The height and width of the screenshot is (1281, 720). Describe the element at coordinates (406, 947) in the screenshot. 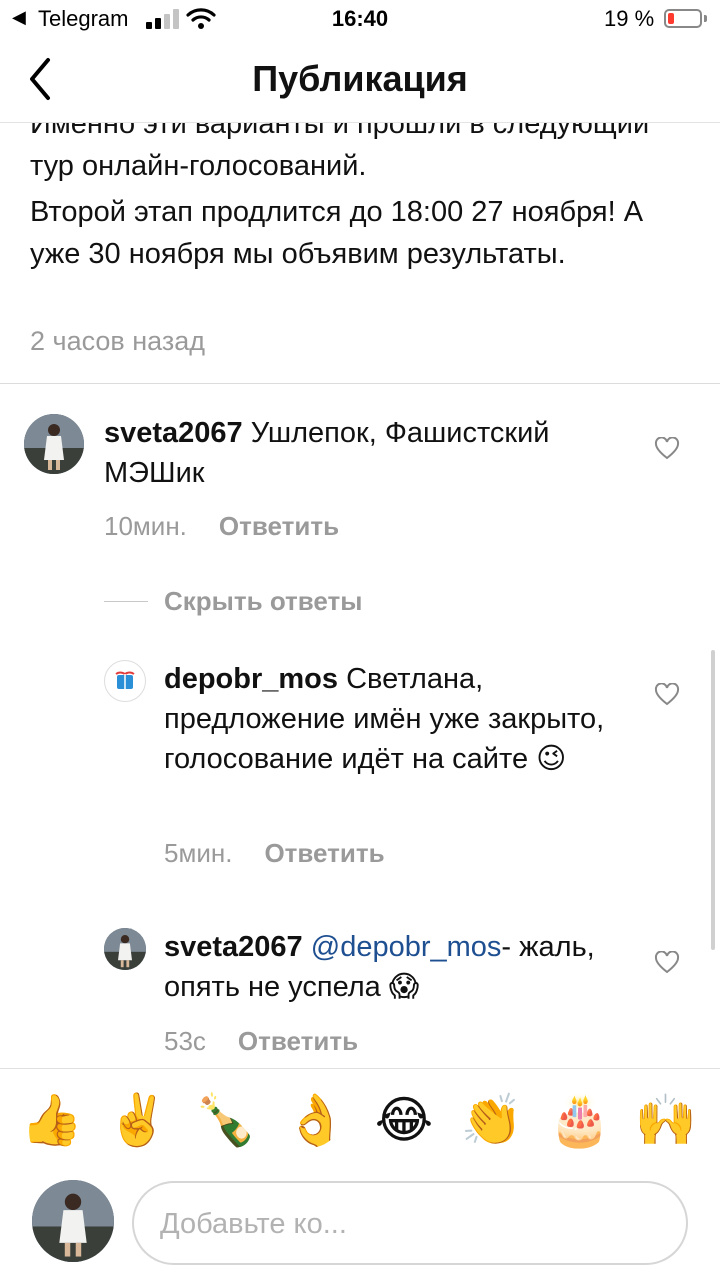

I see `mention-link: @depobr_mos` at that location.